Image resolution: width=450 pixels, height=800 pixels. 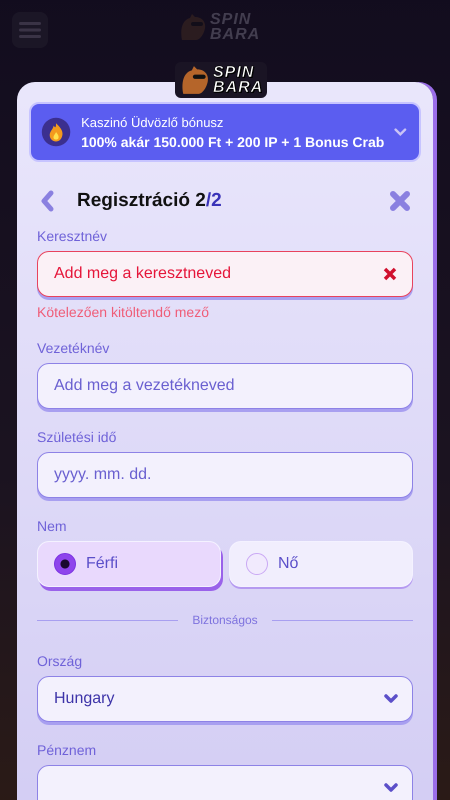 I want to click on field-label: Születési idő, so click(x=77, y=437).